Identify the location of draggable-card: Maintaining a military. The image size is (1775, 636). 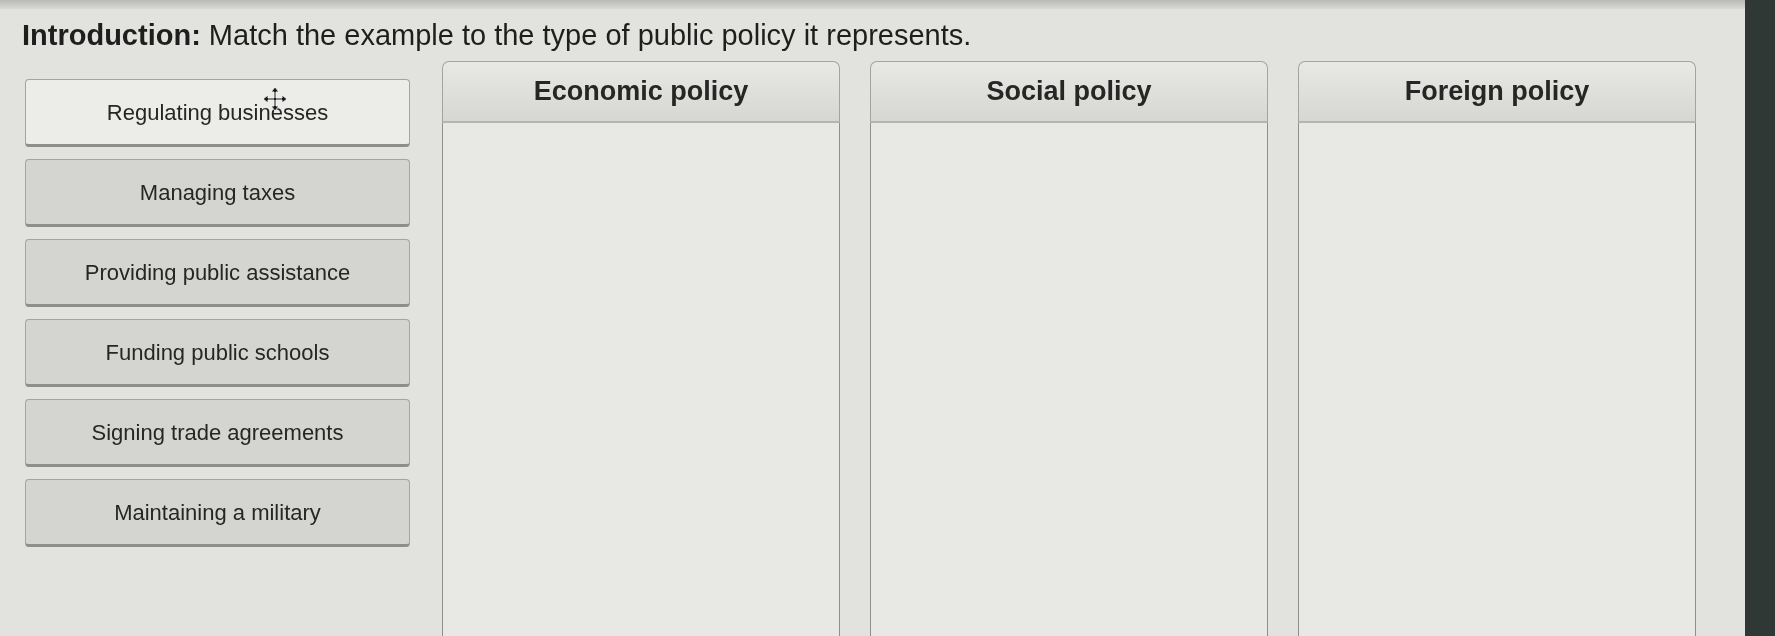
(217, 513).